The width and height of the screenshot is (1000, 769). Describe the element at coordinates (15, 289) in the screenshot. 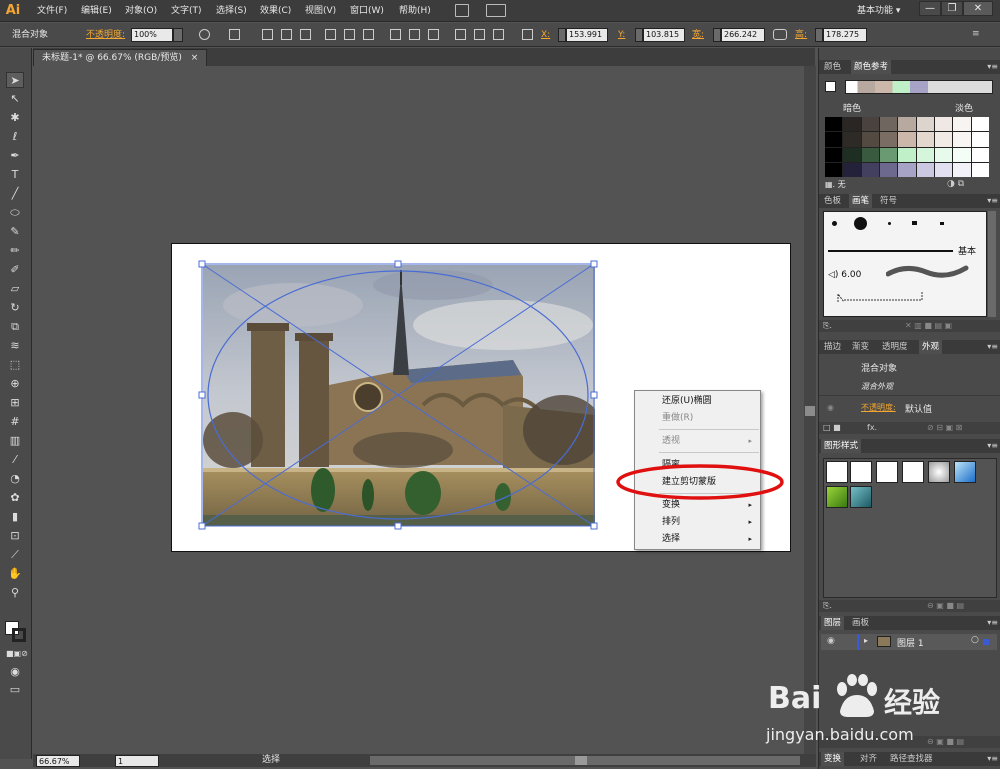

I see `eraser-icon: ▱` at that location.